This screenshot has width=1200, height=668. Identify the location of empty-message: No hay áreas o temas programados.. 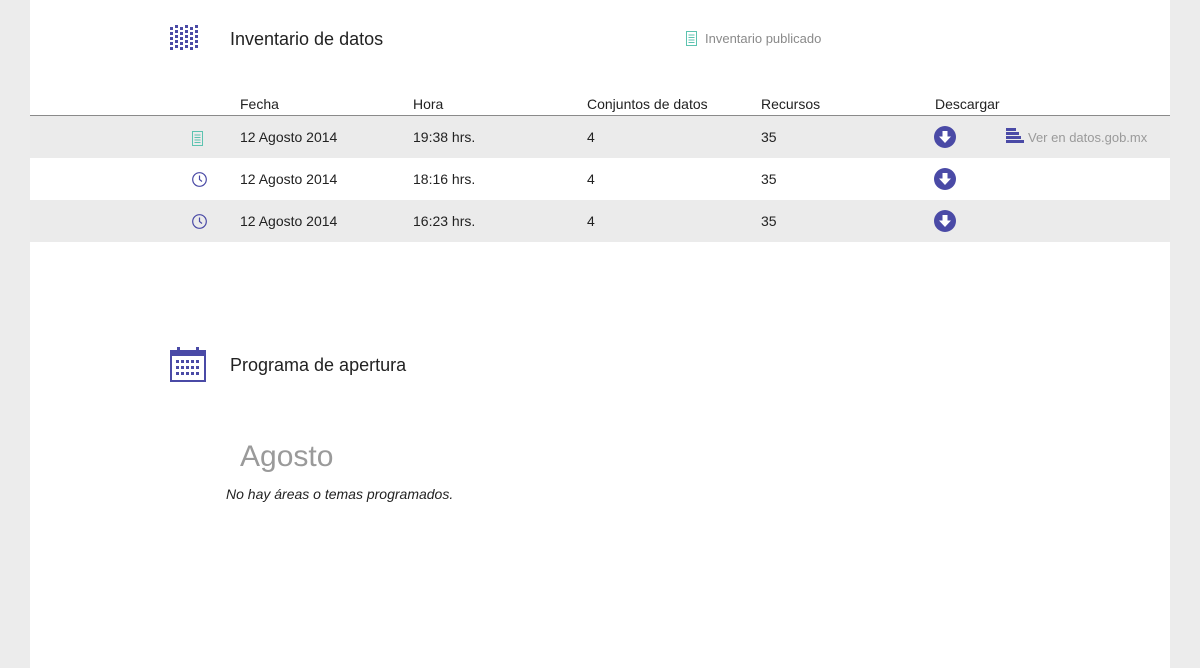
(340, 494).